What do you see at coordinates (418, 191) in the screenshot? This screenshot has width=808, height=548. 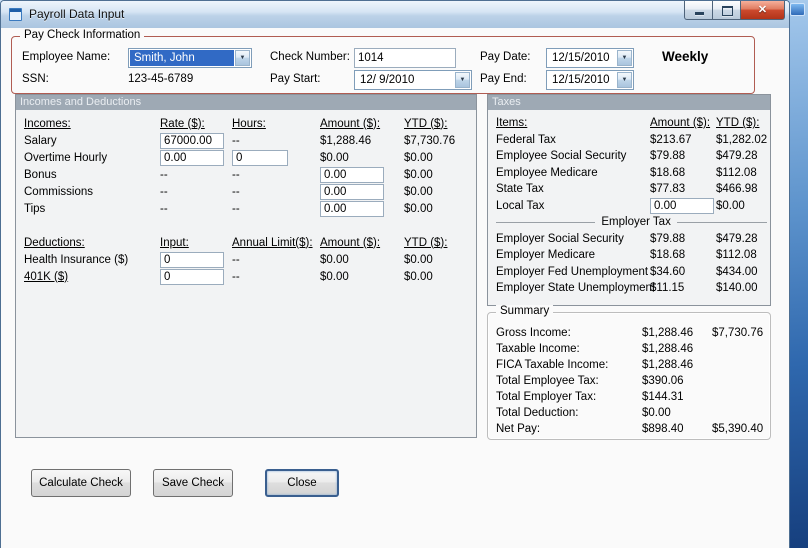 I see `commissions-ytd: $0.00` at bounding box center [418, 191].